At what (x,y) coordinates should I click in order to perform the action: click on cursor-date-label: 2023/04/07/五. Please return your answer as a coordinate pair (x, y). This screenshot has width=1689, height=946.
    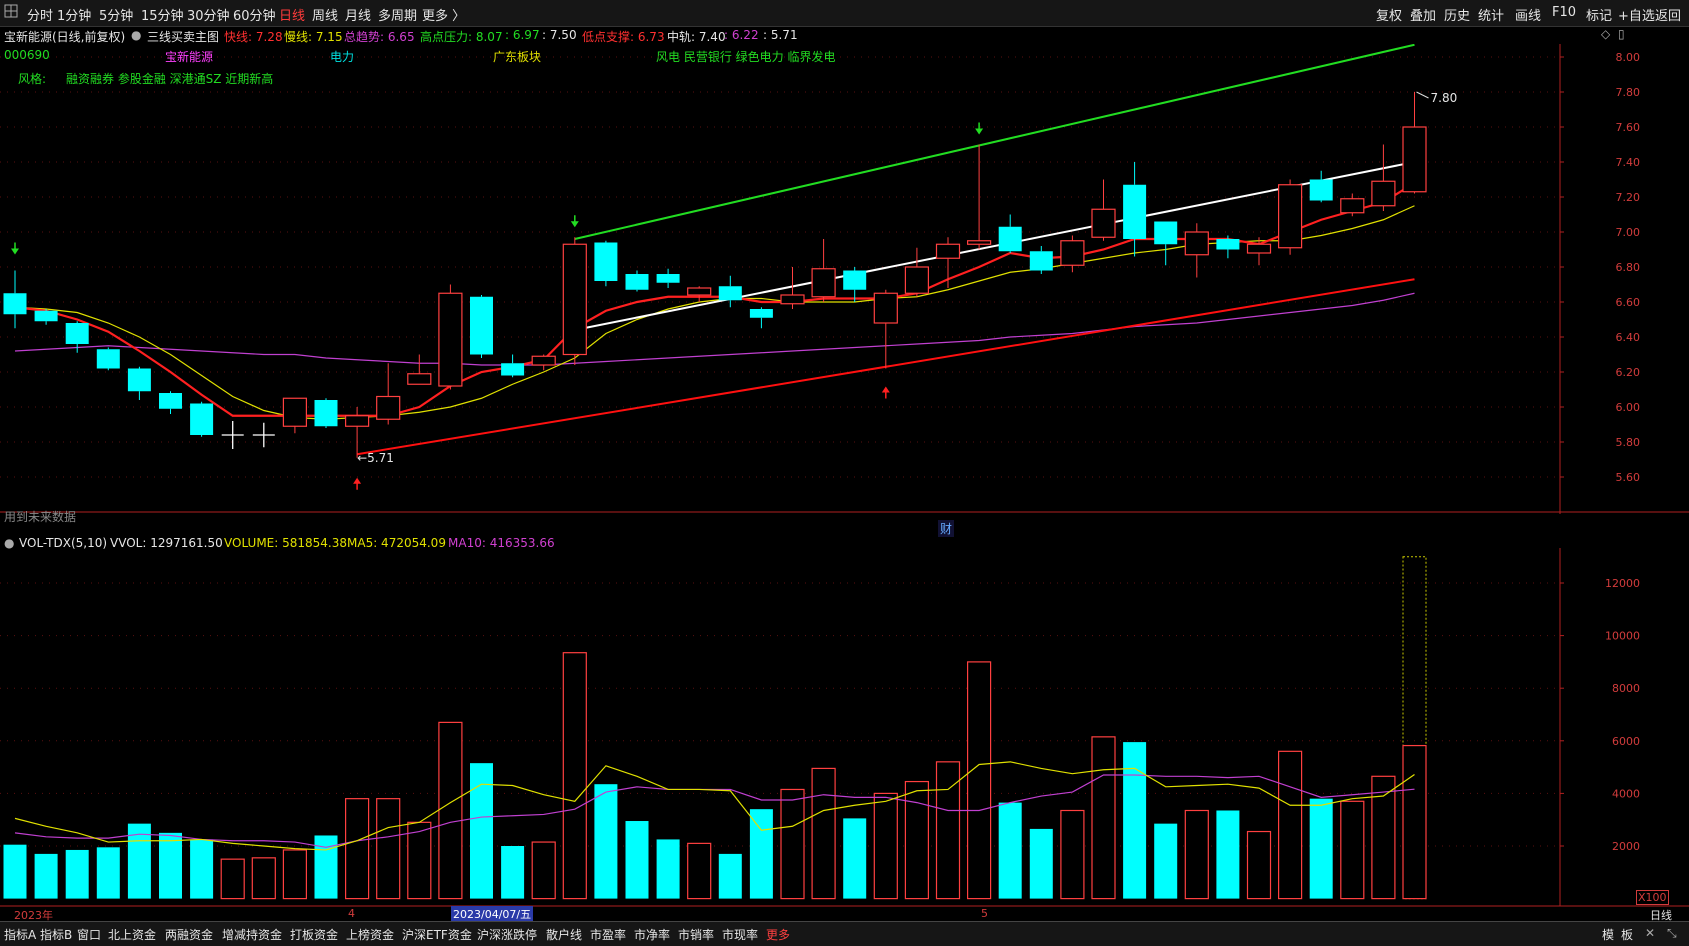
    Looking at the image, I should click on (492, 914).